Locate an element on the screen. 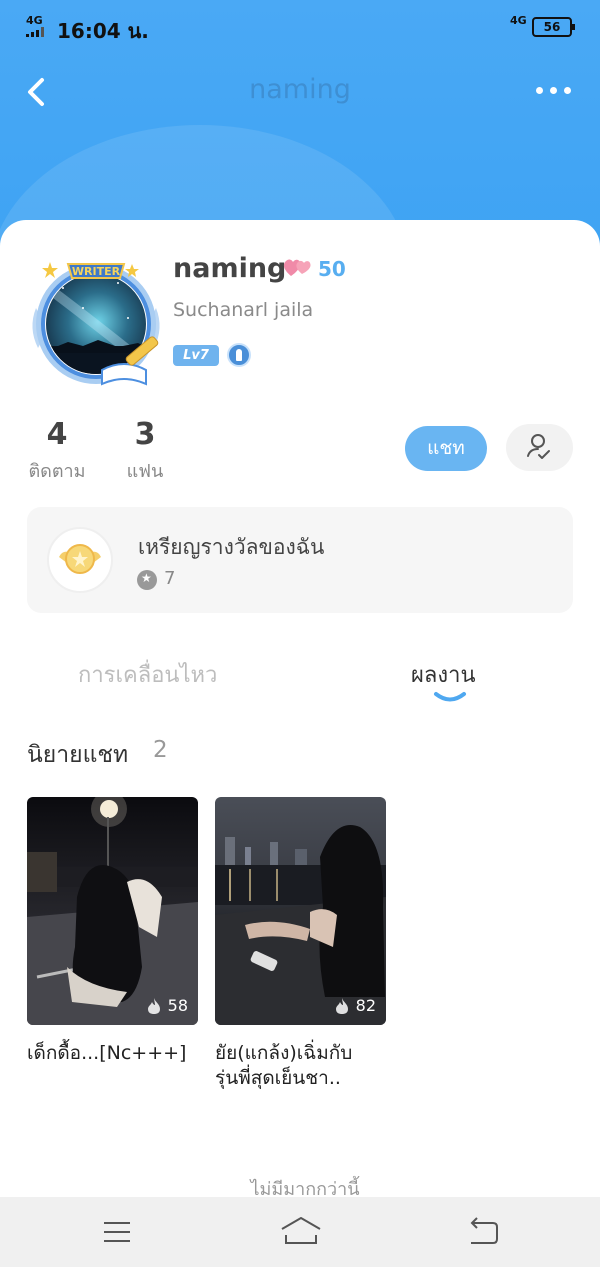 This screenshot has height=1267, width=600. medal-section: เหรียญรางวัลของฉัน 7 is located at coordinates (300, 560).